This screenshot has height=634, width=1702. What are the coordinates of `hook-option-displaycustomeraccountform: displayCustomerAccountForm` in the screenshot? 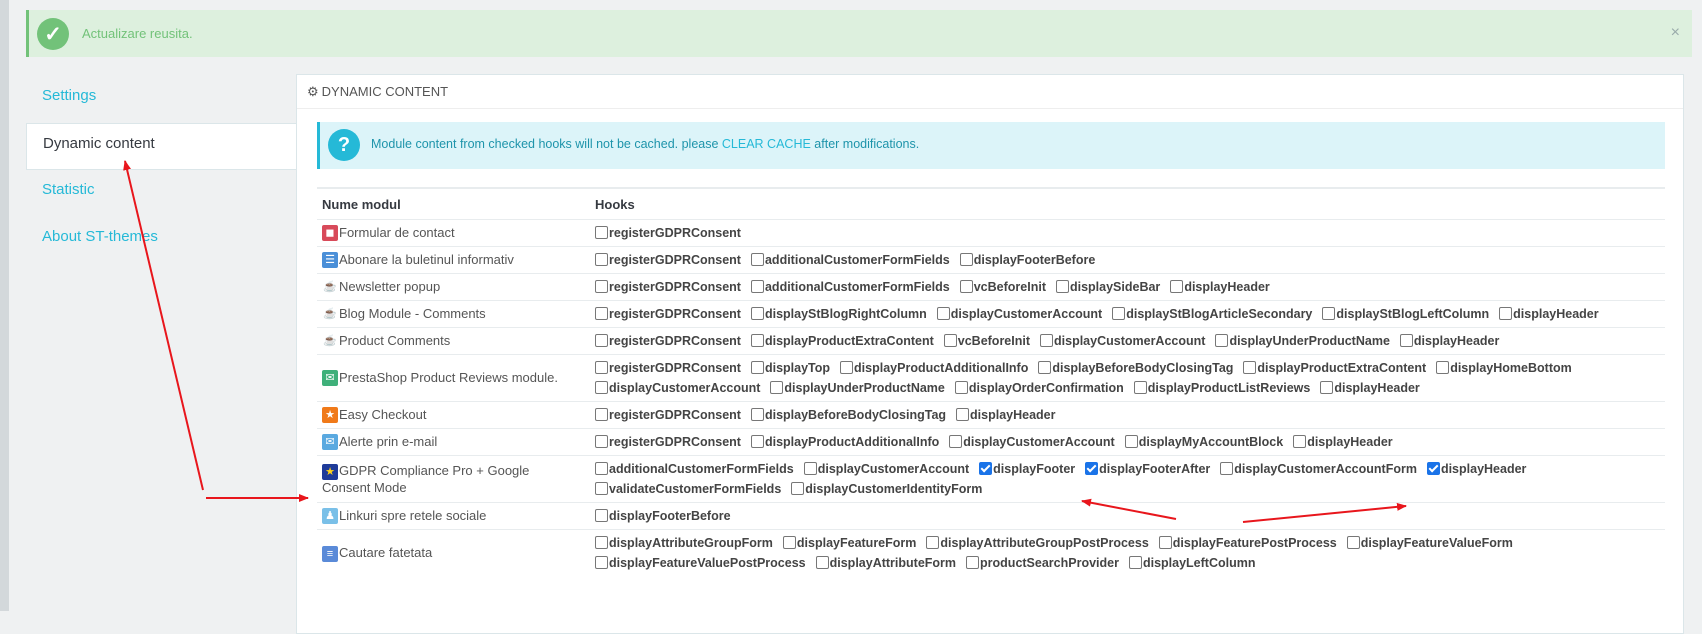 It's located at (1318, 469).